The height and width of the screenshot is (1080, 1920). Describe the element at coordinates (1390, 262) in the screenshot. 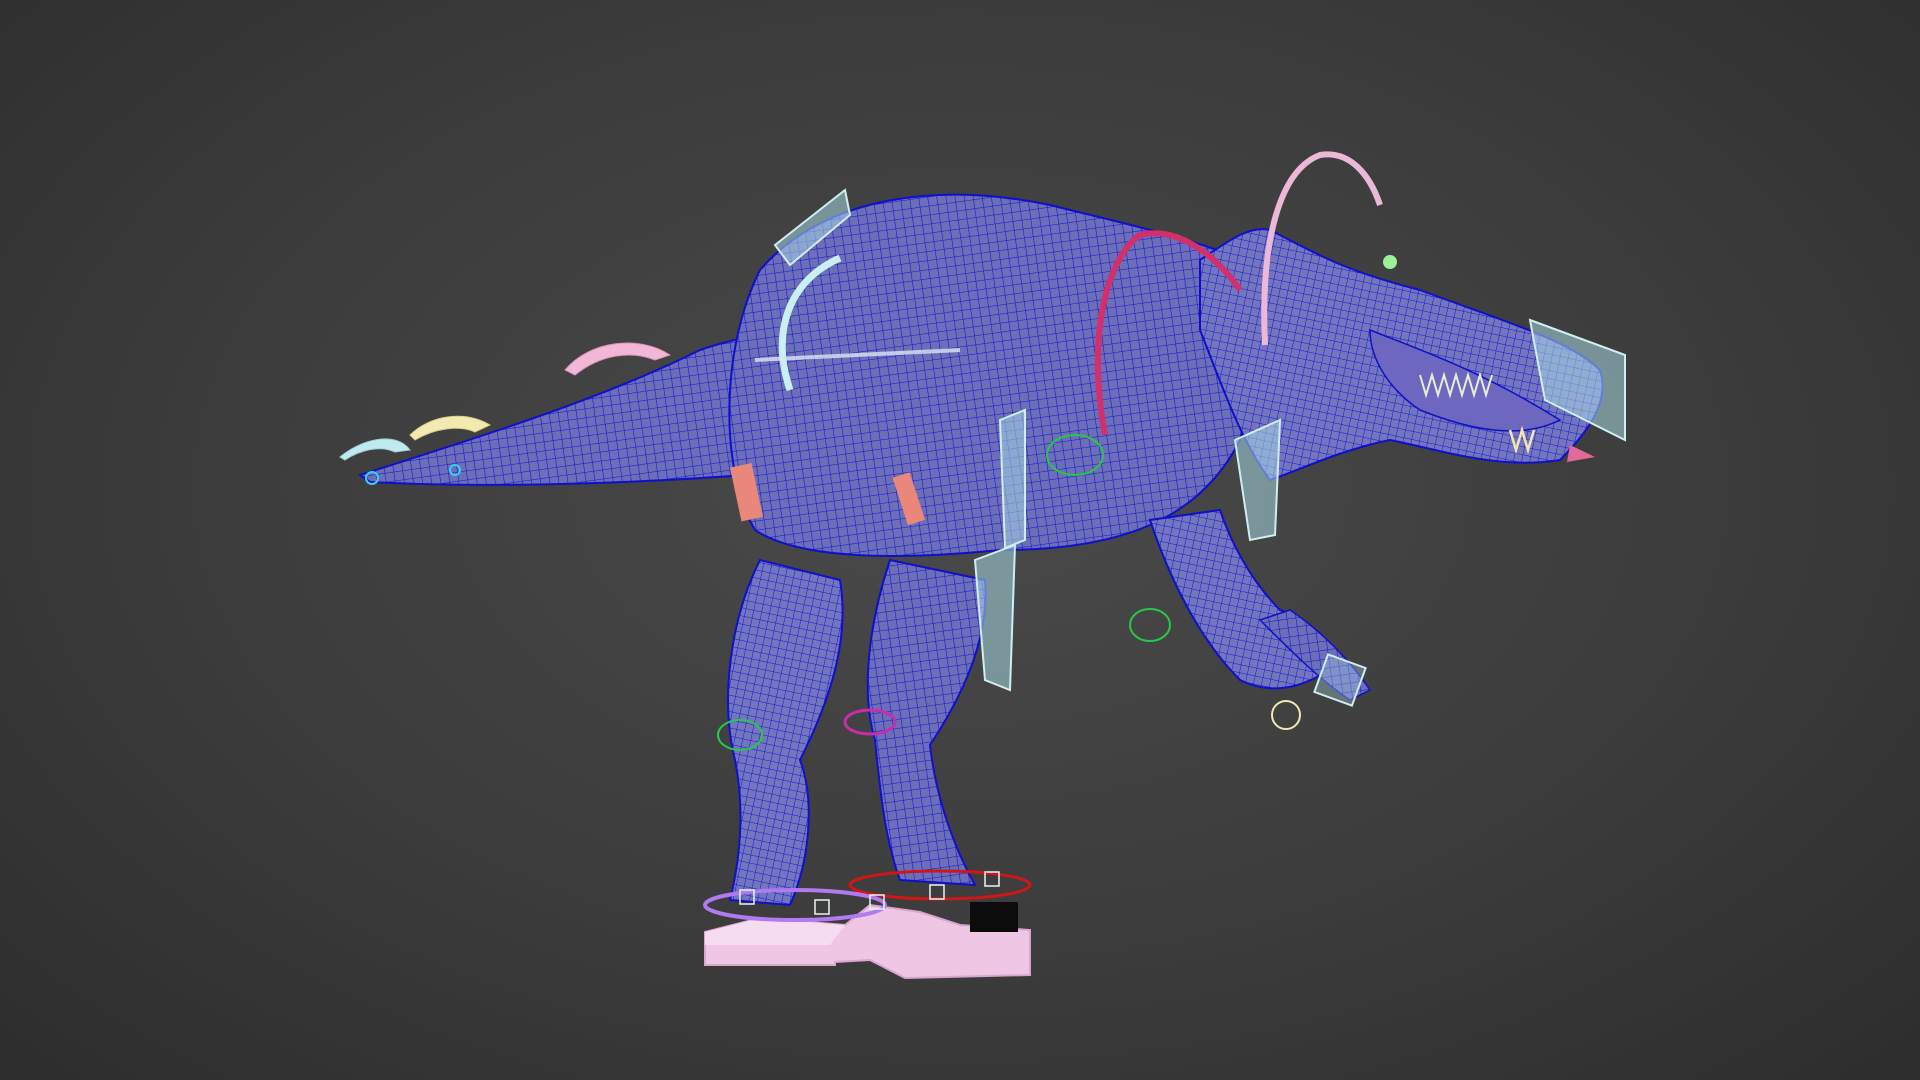

I see `eye-control` at that location.